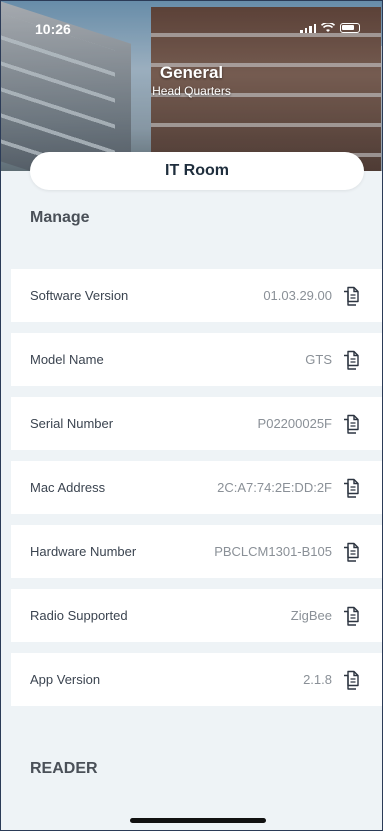 The image size is (383, 831). Describe the element at coordinates (79, 615) in the screenshot. I see `row-label: Radio Supported` at that location.